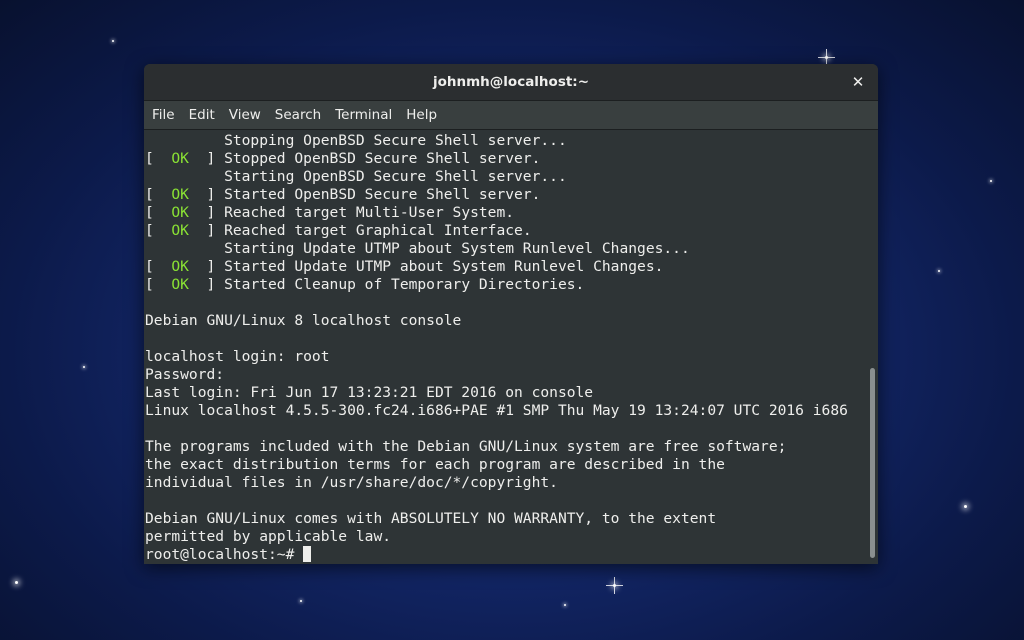 The height and width of the screenshot is (640, 1024). Describe the element at coordinates (496, 321) in the screenshot. I see `terminal-line: Debian GNU/Linux 8 localhost console` at that location.